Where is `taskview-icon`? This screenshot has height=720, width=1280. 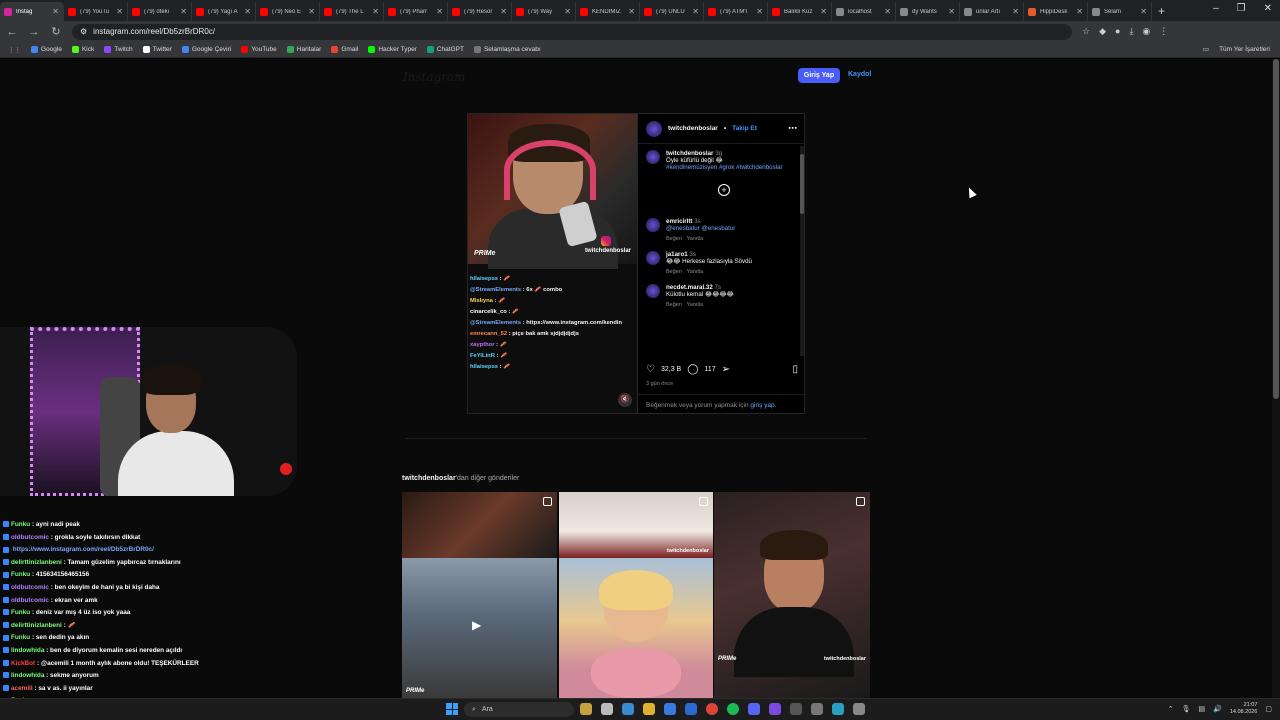
taskview-icon is located at coordinates (607, 709).